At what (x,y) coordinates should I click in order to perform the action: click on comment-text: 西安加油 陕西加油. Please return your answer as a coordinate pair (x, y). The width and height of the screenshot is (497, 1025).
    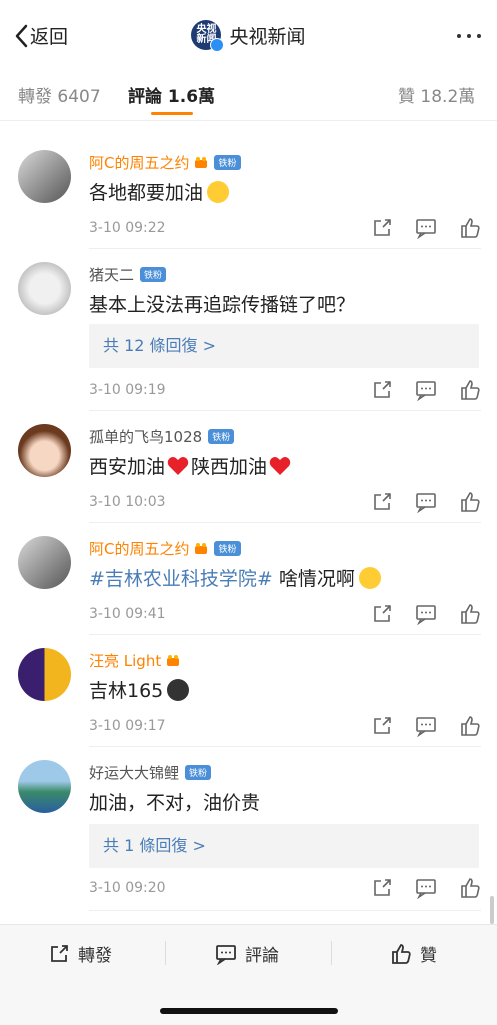
    Looking at the image, I should click on (190, 465).